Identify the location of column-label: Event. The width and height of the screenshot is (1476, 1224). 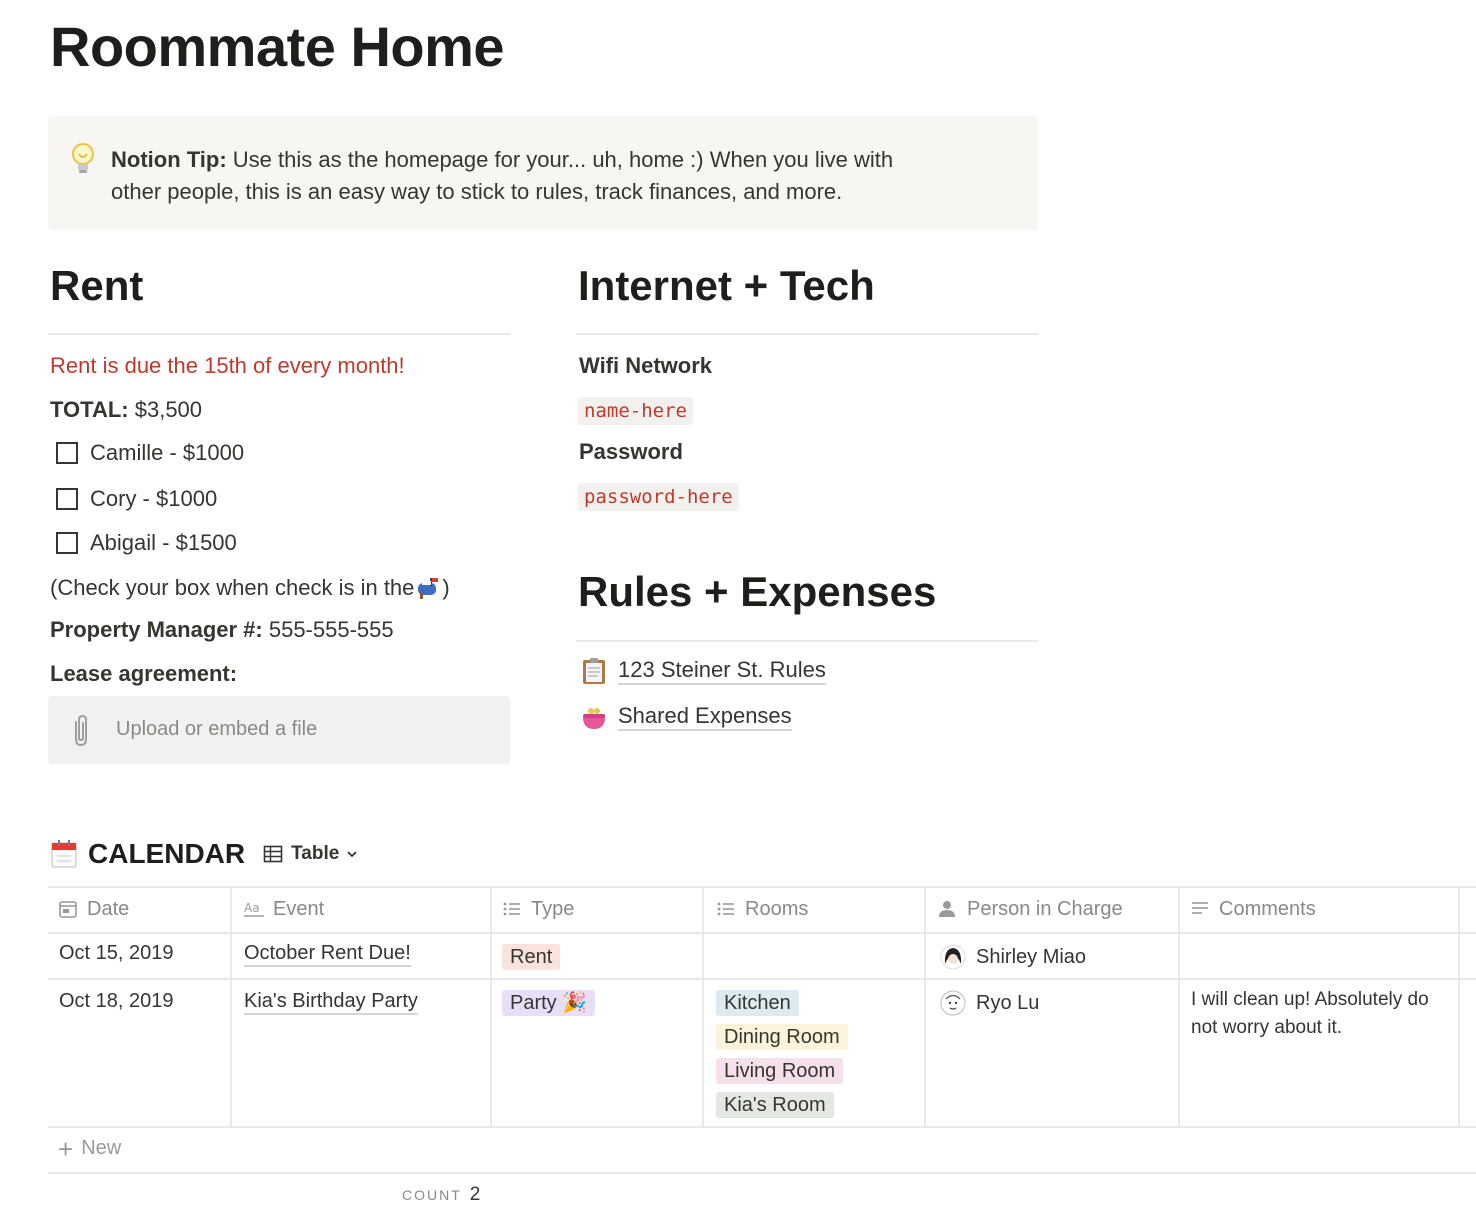
(299, 908).